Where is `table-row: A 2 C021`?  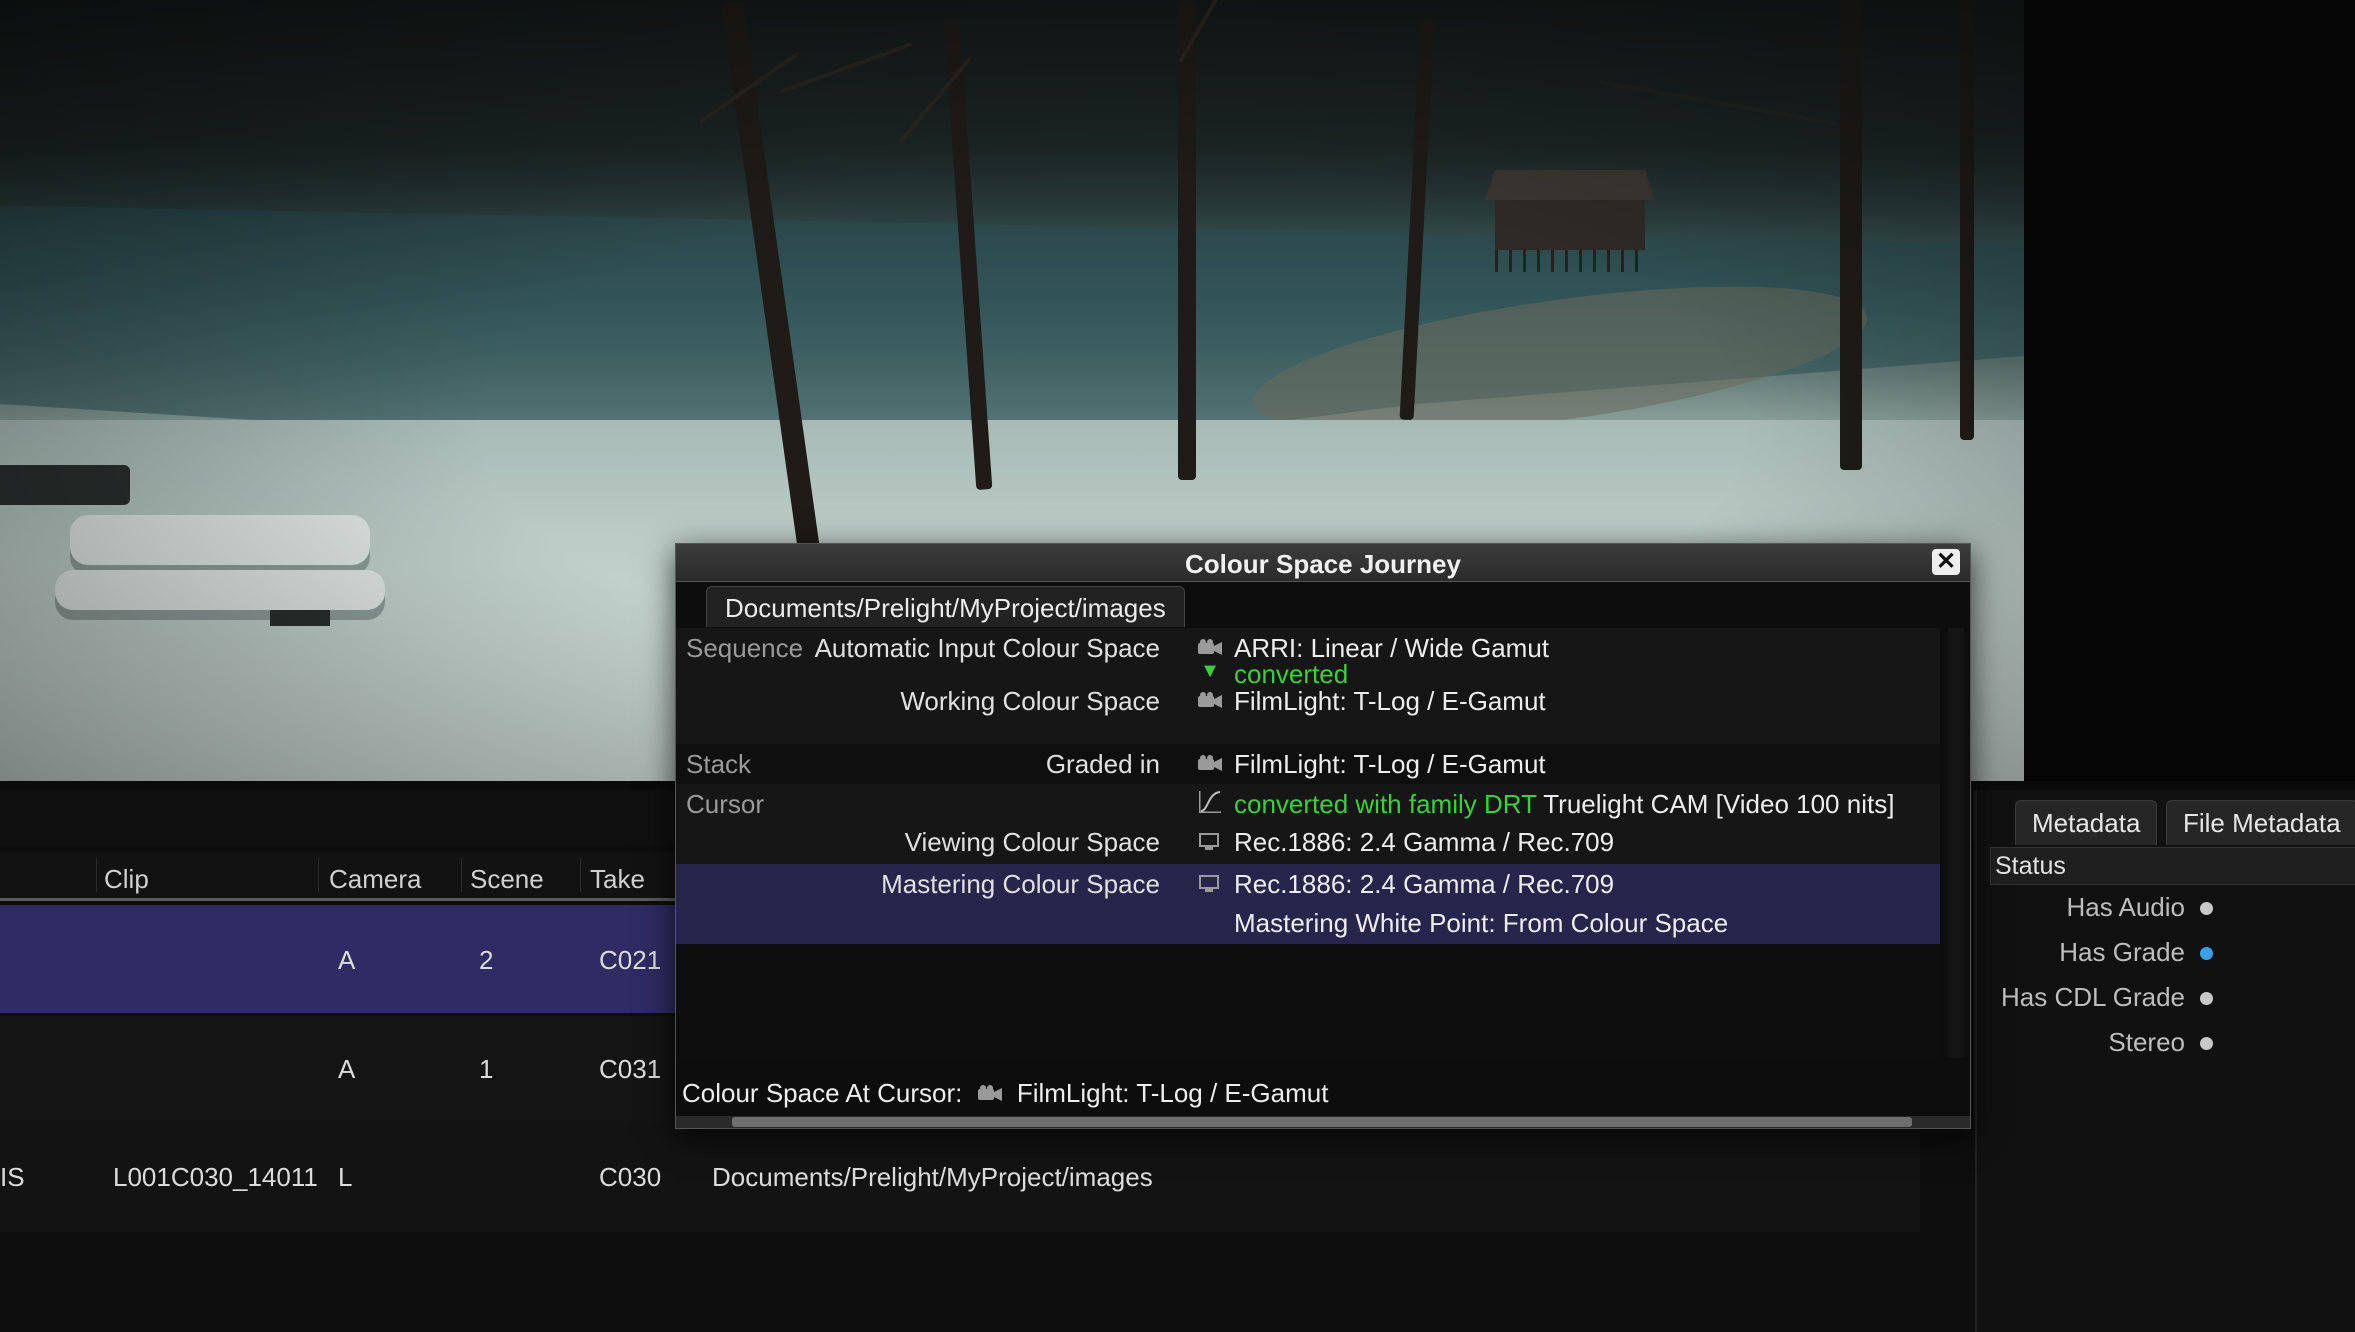
table-row: A 2 C021 is located at coordinates (338, 959).